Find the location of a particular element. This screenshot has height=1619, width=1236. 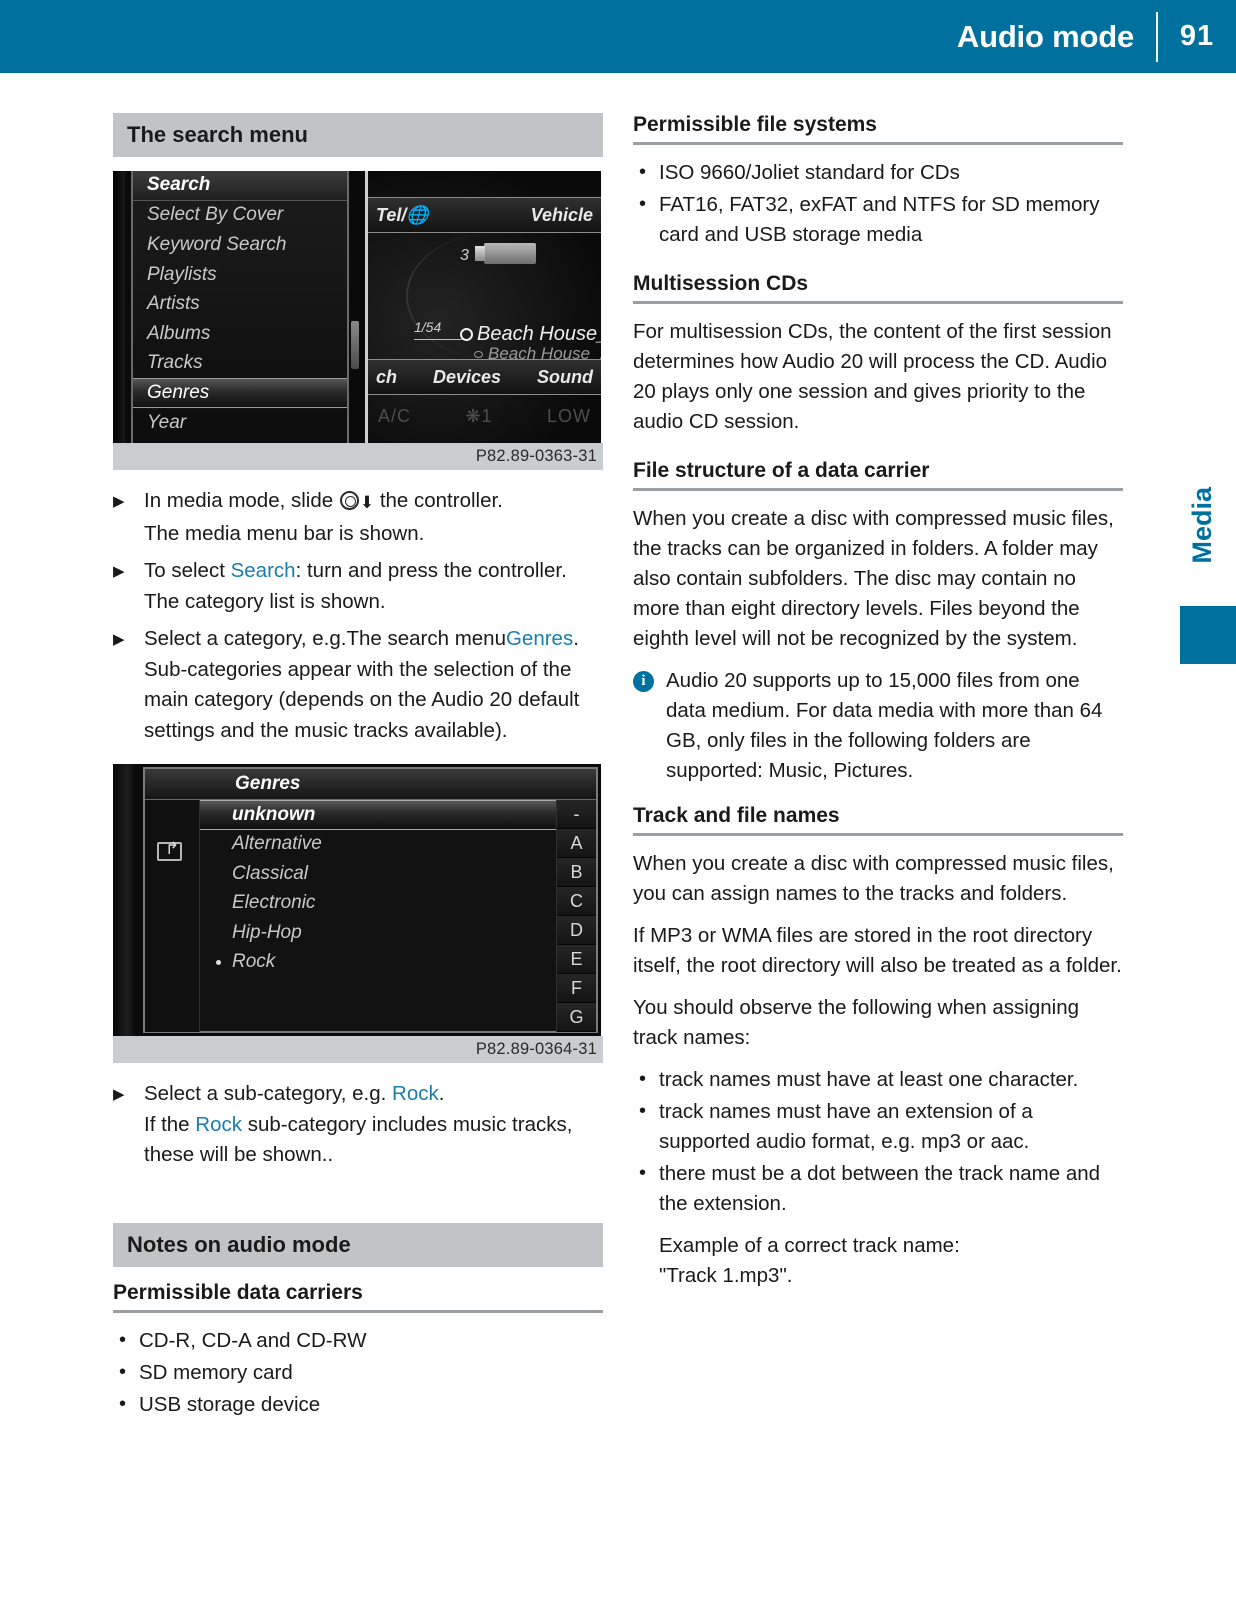

menu-item-keyword-search: Keyword Search is located at coordinates (240, 245).